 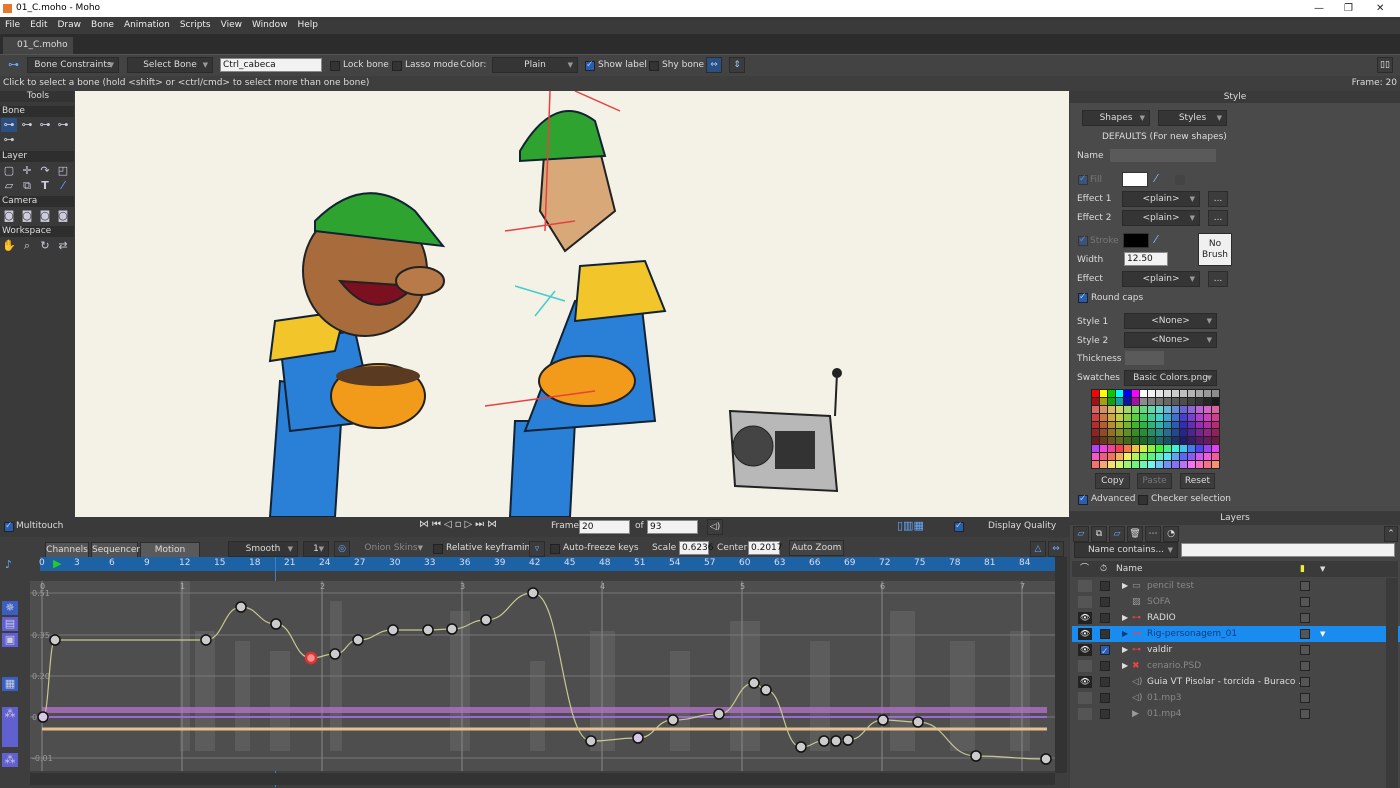 What do you see at coordinates (170, 555) in the screenshot?
I see `tab-motion-graph: Motion Graph` at bounding box center [170, 555].